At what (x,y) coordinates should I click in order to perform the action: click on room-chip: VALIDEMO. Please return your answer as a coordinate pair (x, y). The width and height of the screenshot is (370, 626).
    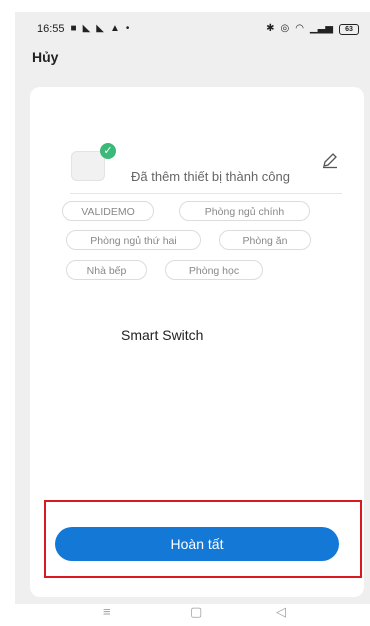
    Looking at the image, I should click on (108, 211).